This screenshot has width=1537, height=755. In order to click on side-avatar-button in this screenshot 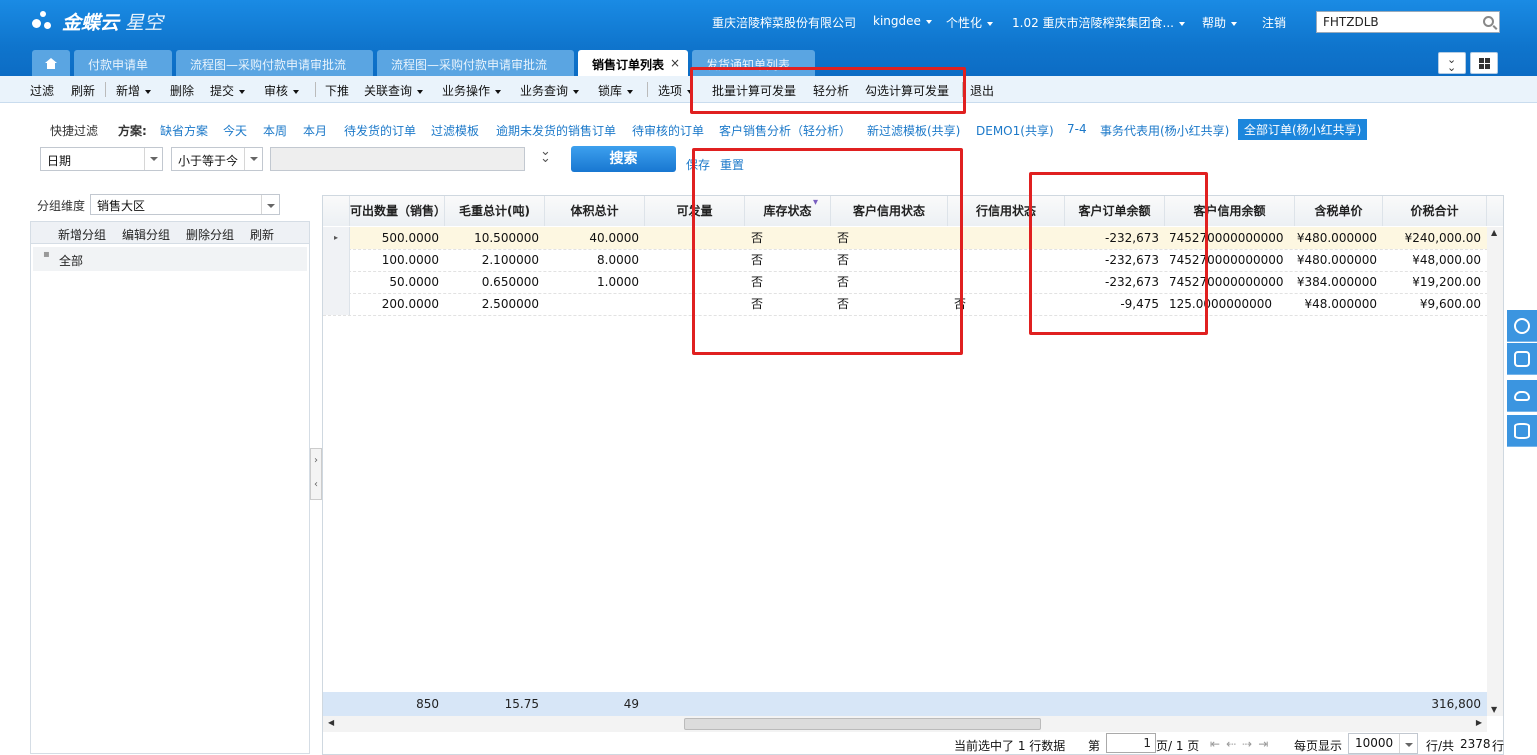, I will do `click(1522, 326)`.